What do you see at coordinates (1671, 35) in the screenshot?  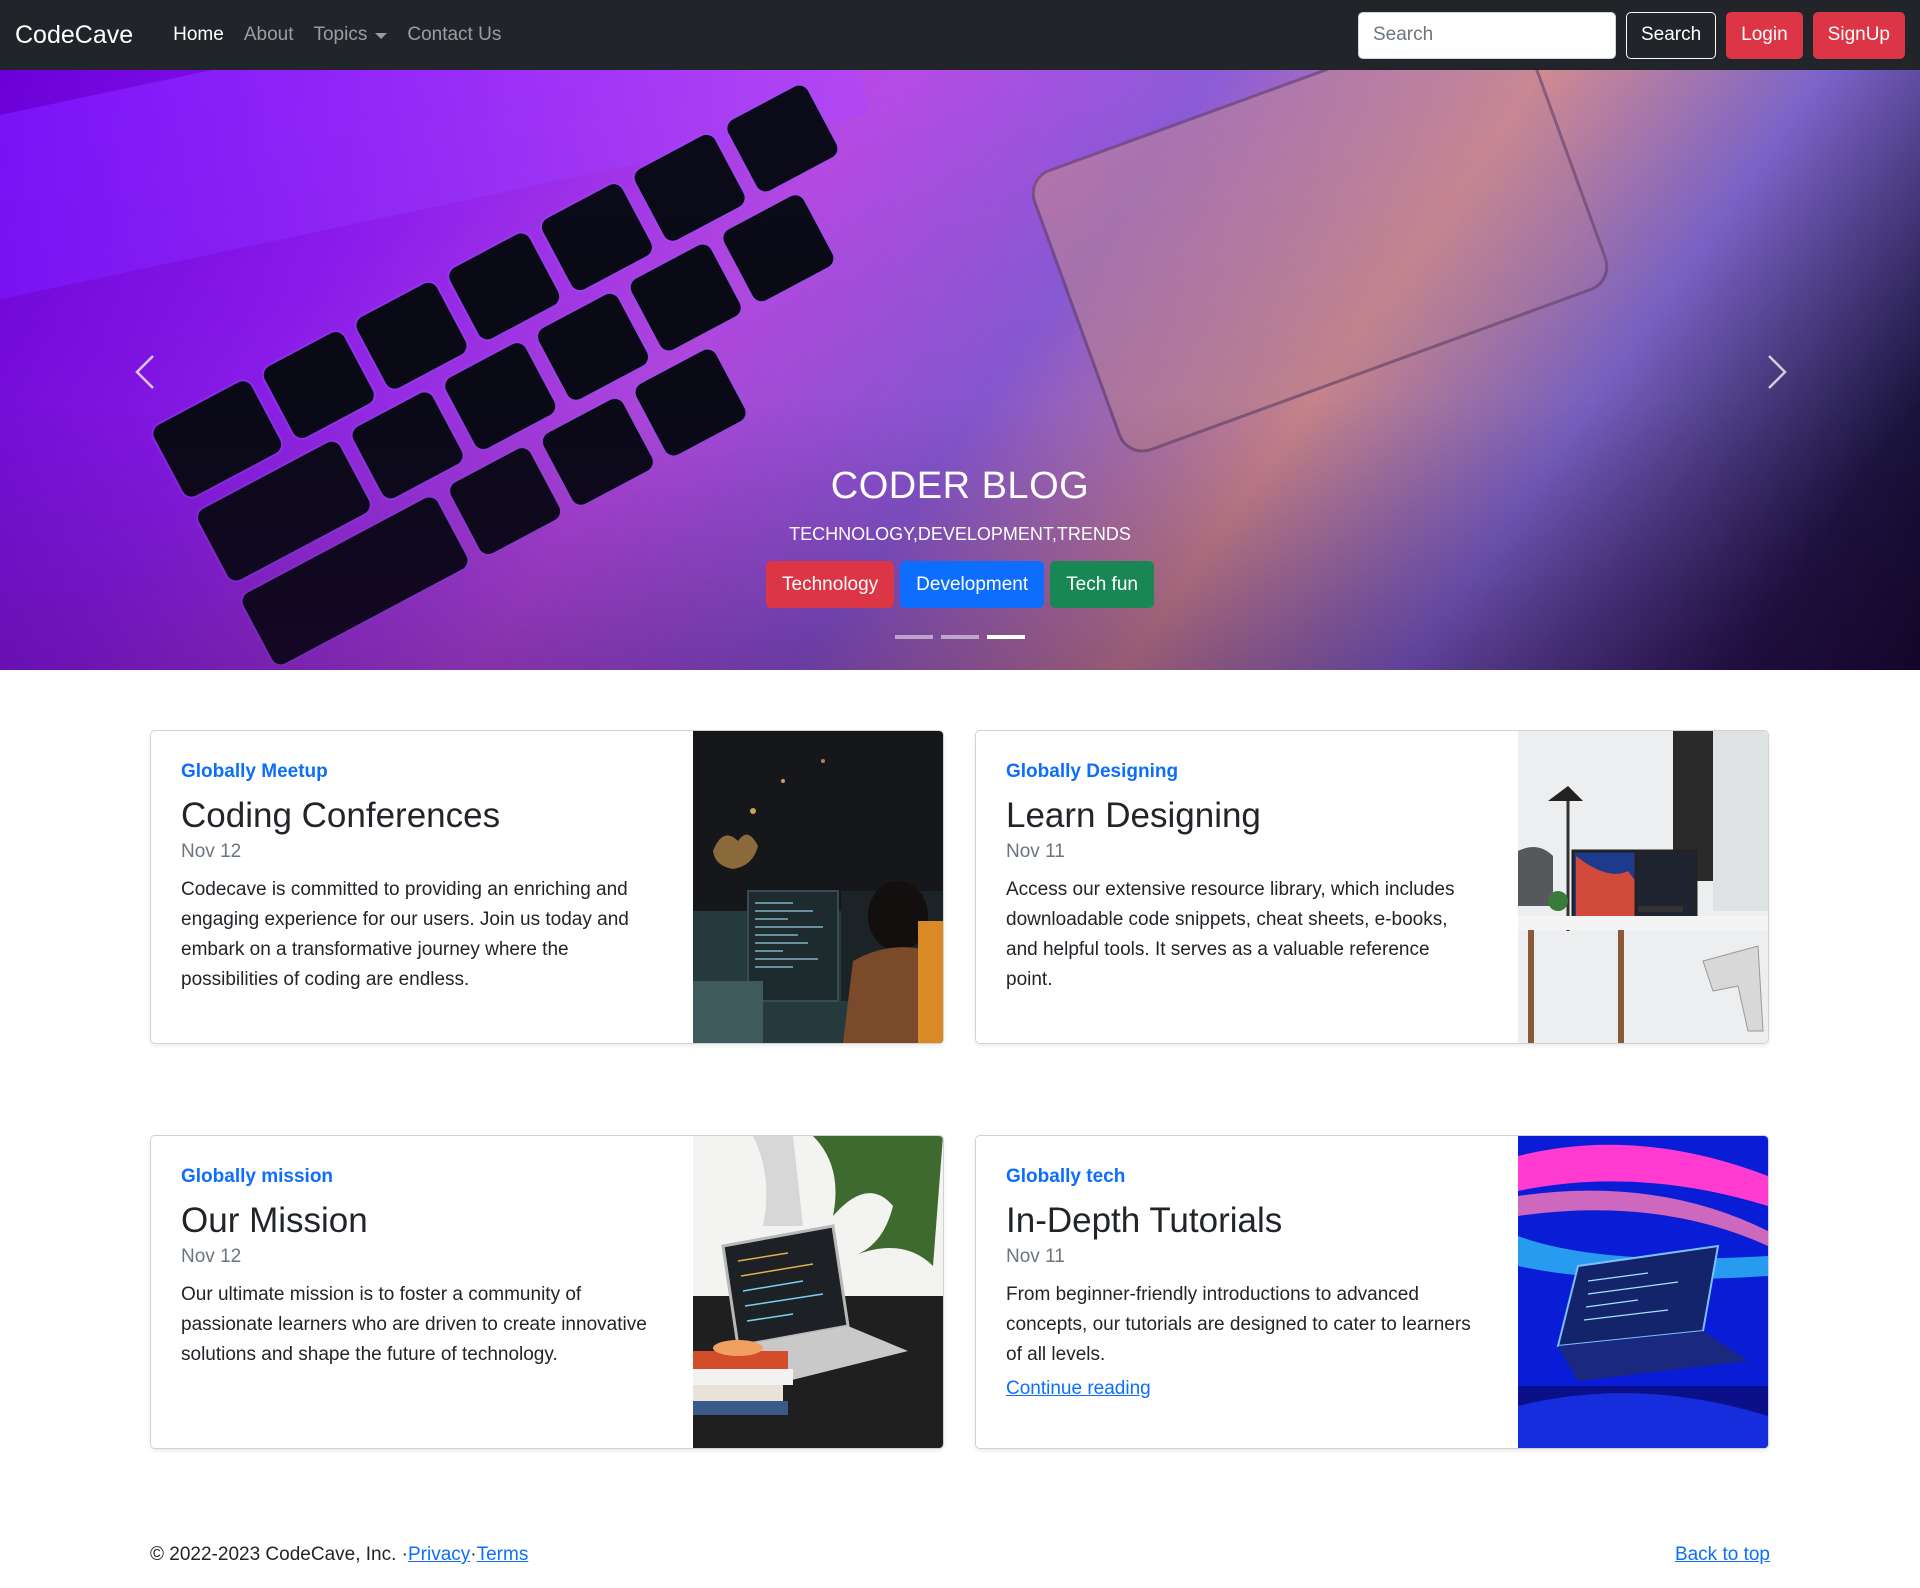 I see `search-button: Search` at bounding box center [1671, 35].